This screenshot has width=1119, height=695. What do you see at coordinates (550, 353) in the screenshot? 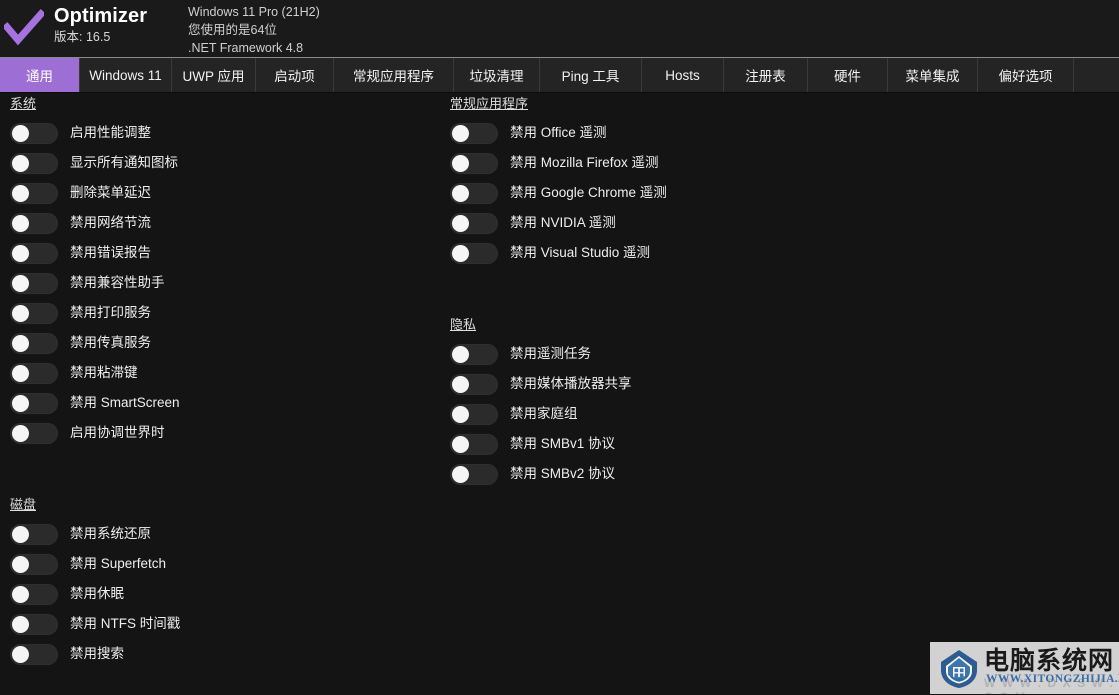
I see `setting-label: 禁用遥测任务` at bounding box center [550, 353].